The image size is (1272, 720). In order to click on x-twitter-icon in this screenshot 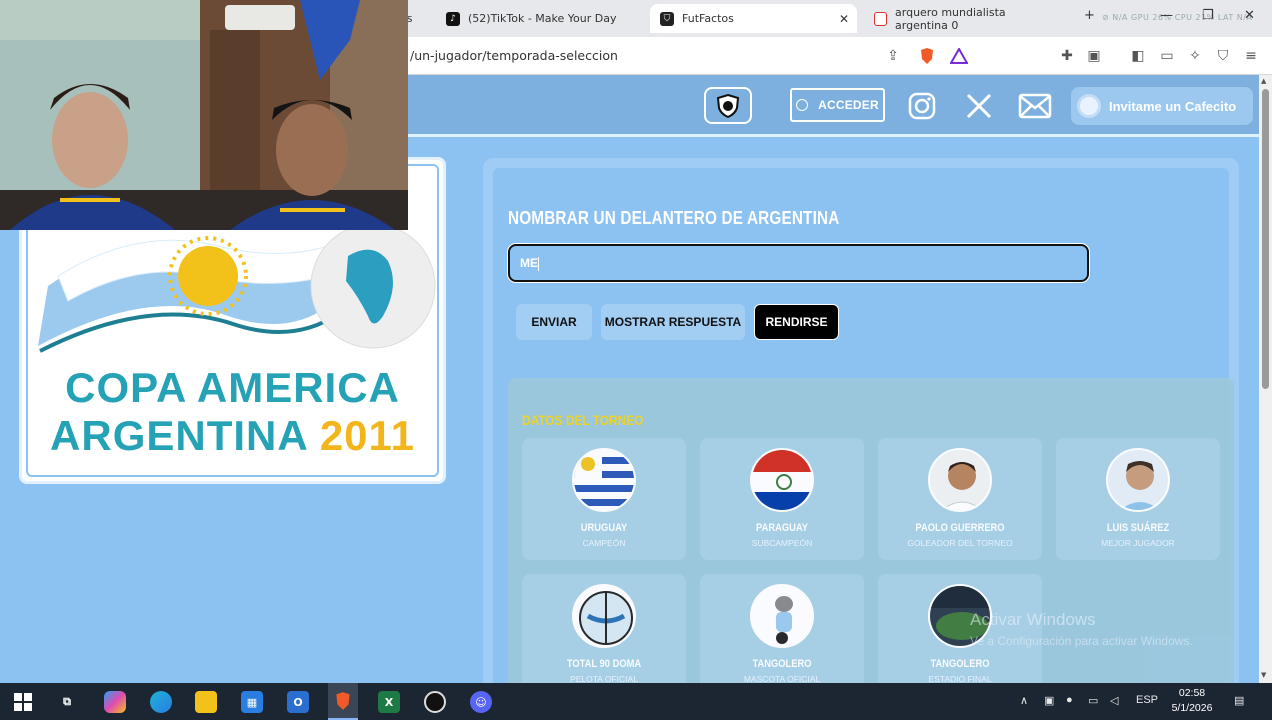, I will do `click(979, 106)`.